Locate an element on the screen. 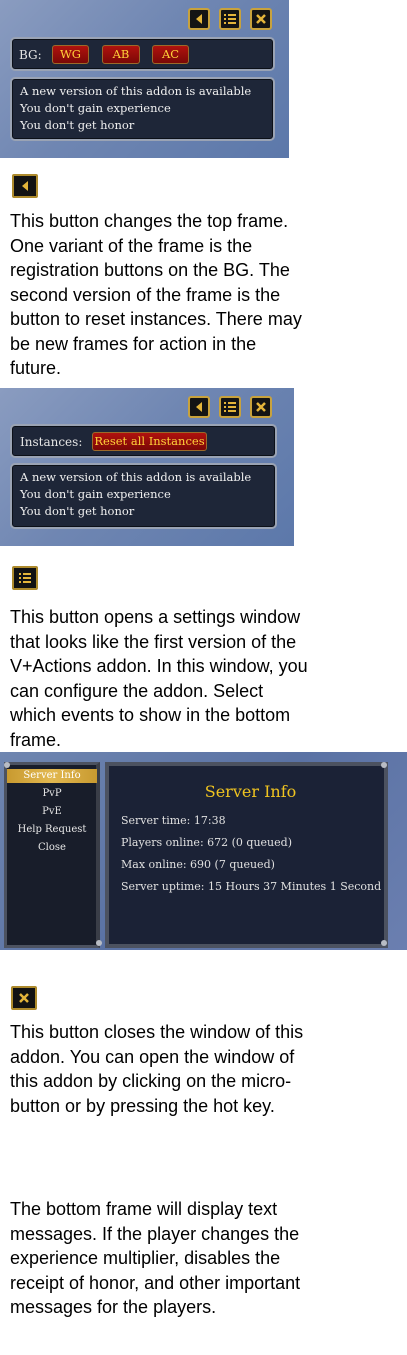  menu-item-help-request: Help Request is located at coordinates (52, 830).